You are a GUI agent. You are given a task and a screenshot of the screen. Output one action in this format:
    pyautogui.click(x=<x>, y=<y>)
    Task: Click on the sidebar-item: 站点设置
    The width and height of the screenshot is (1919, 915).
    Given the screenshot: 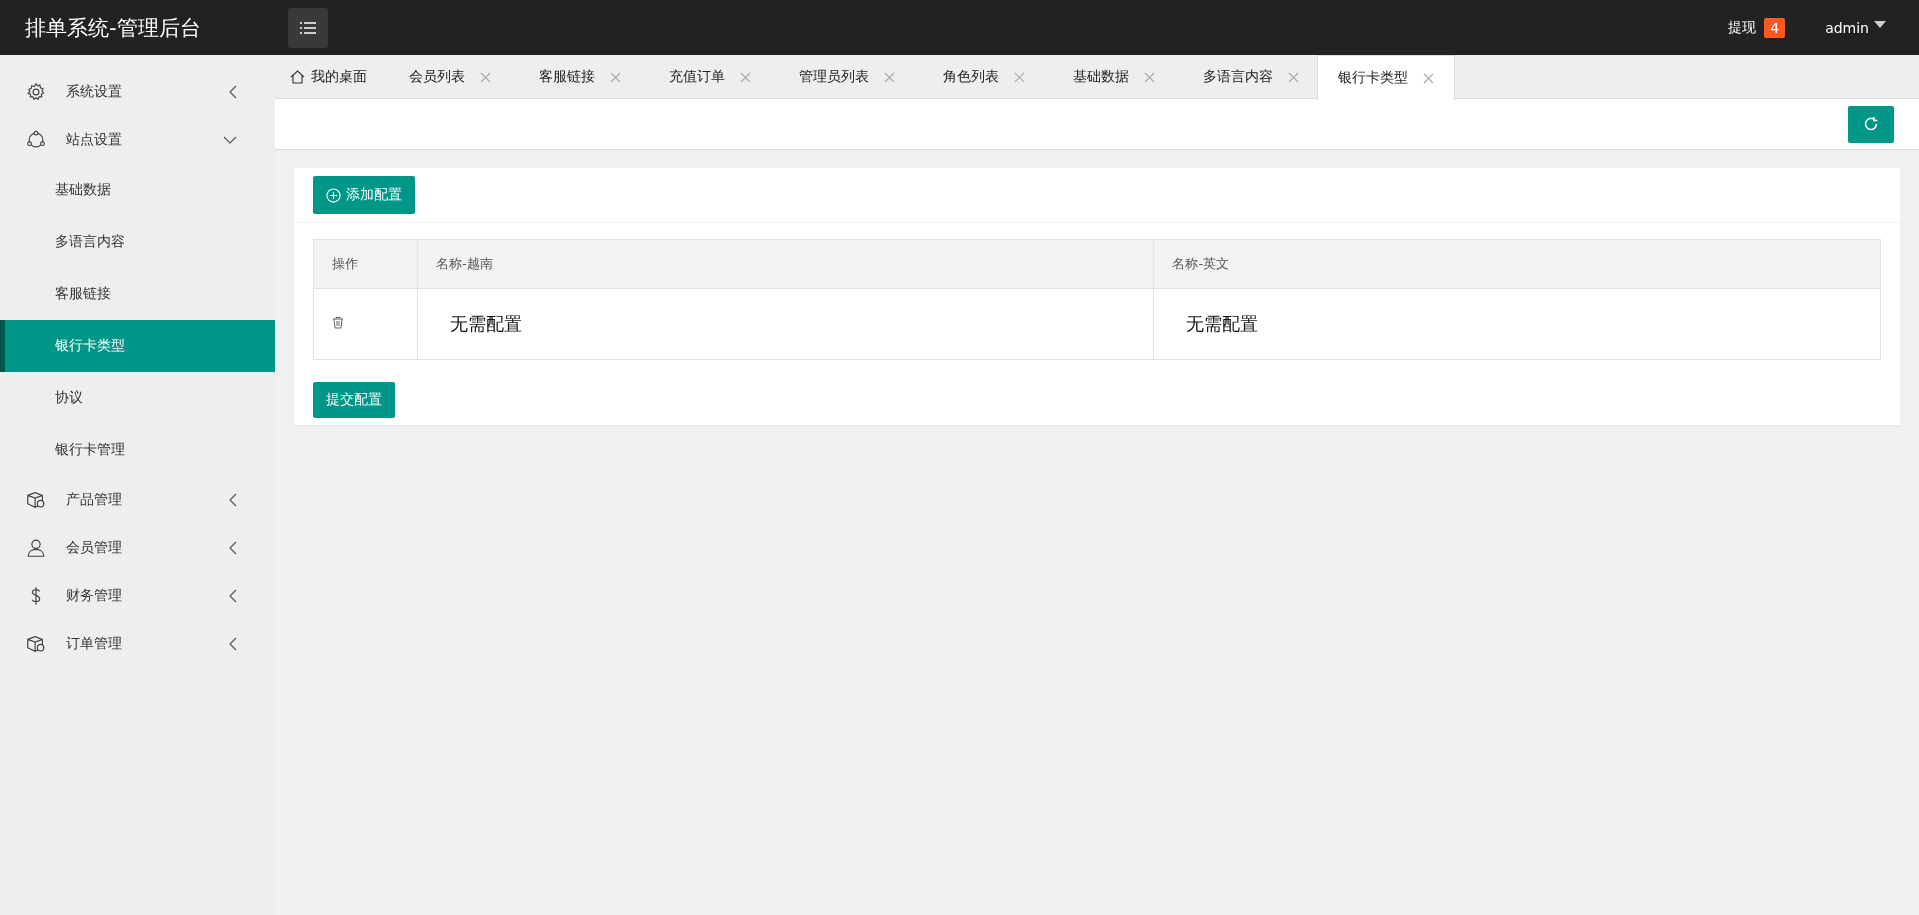 What is the action you would take?
    pyautogui.click(x=137, y=140)
    